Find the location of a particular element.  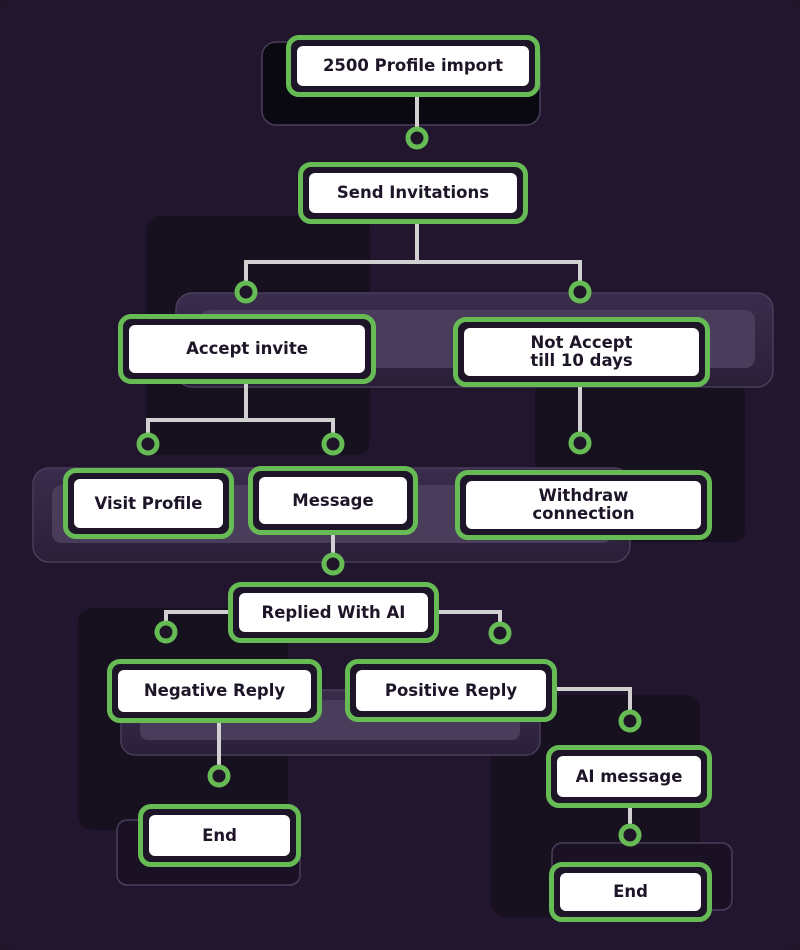

node-replied-with-ai: Replied With AI is located at coordinates (333, 612).